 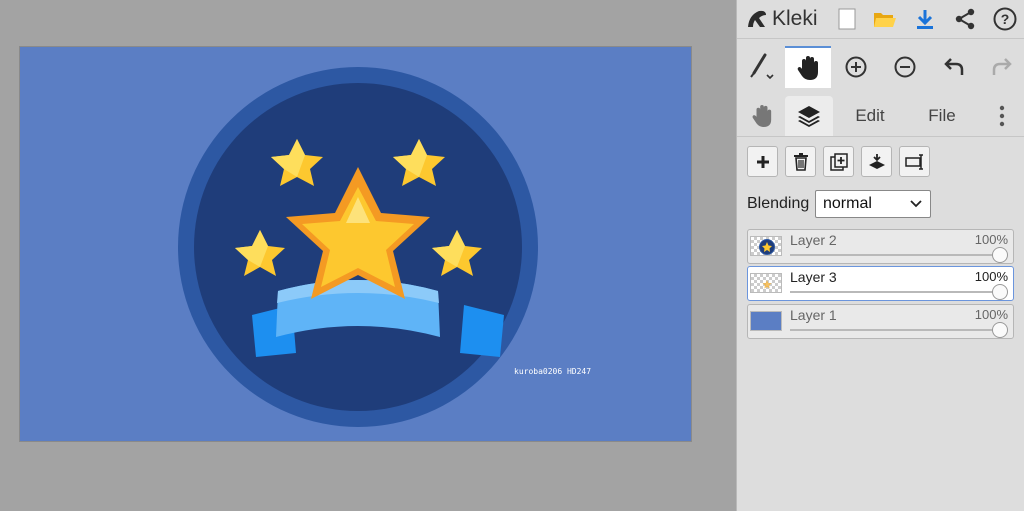 I want to click on tab-hand, so click(x=762, y=116).